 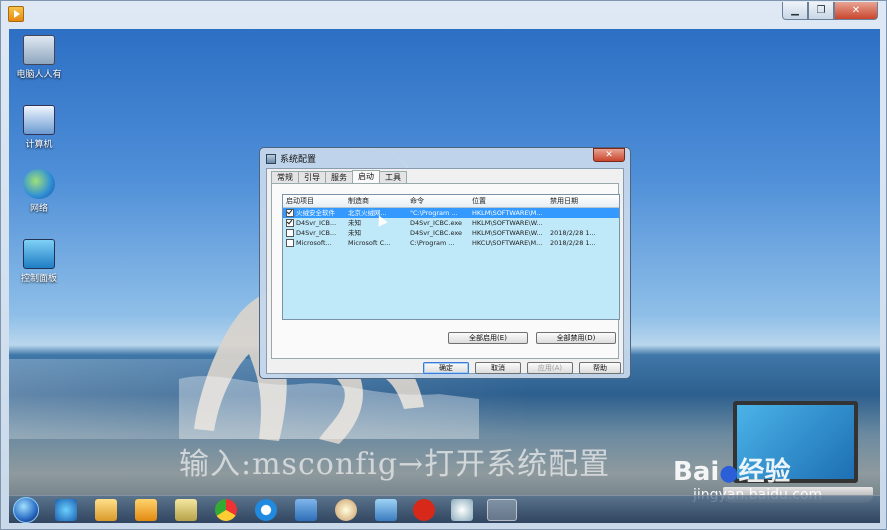 I want to click on taskbar, so click(x=444, y=509).